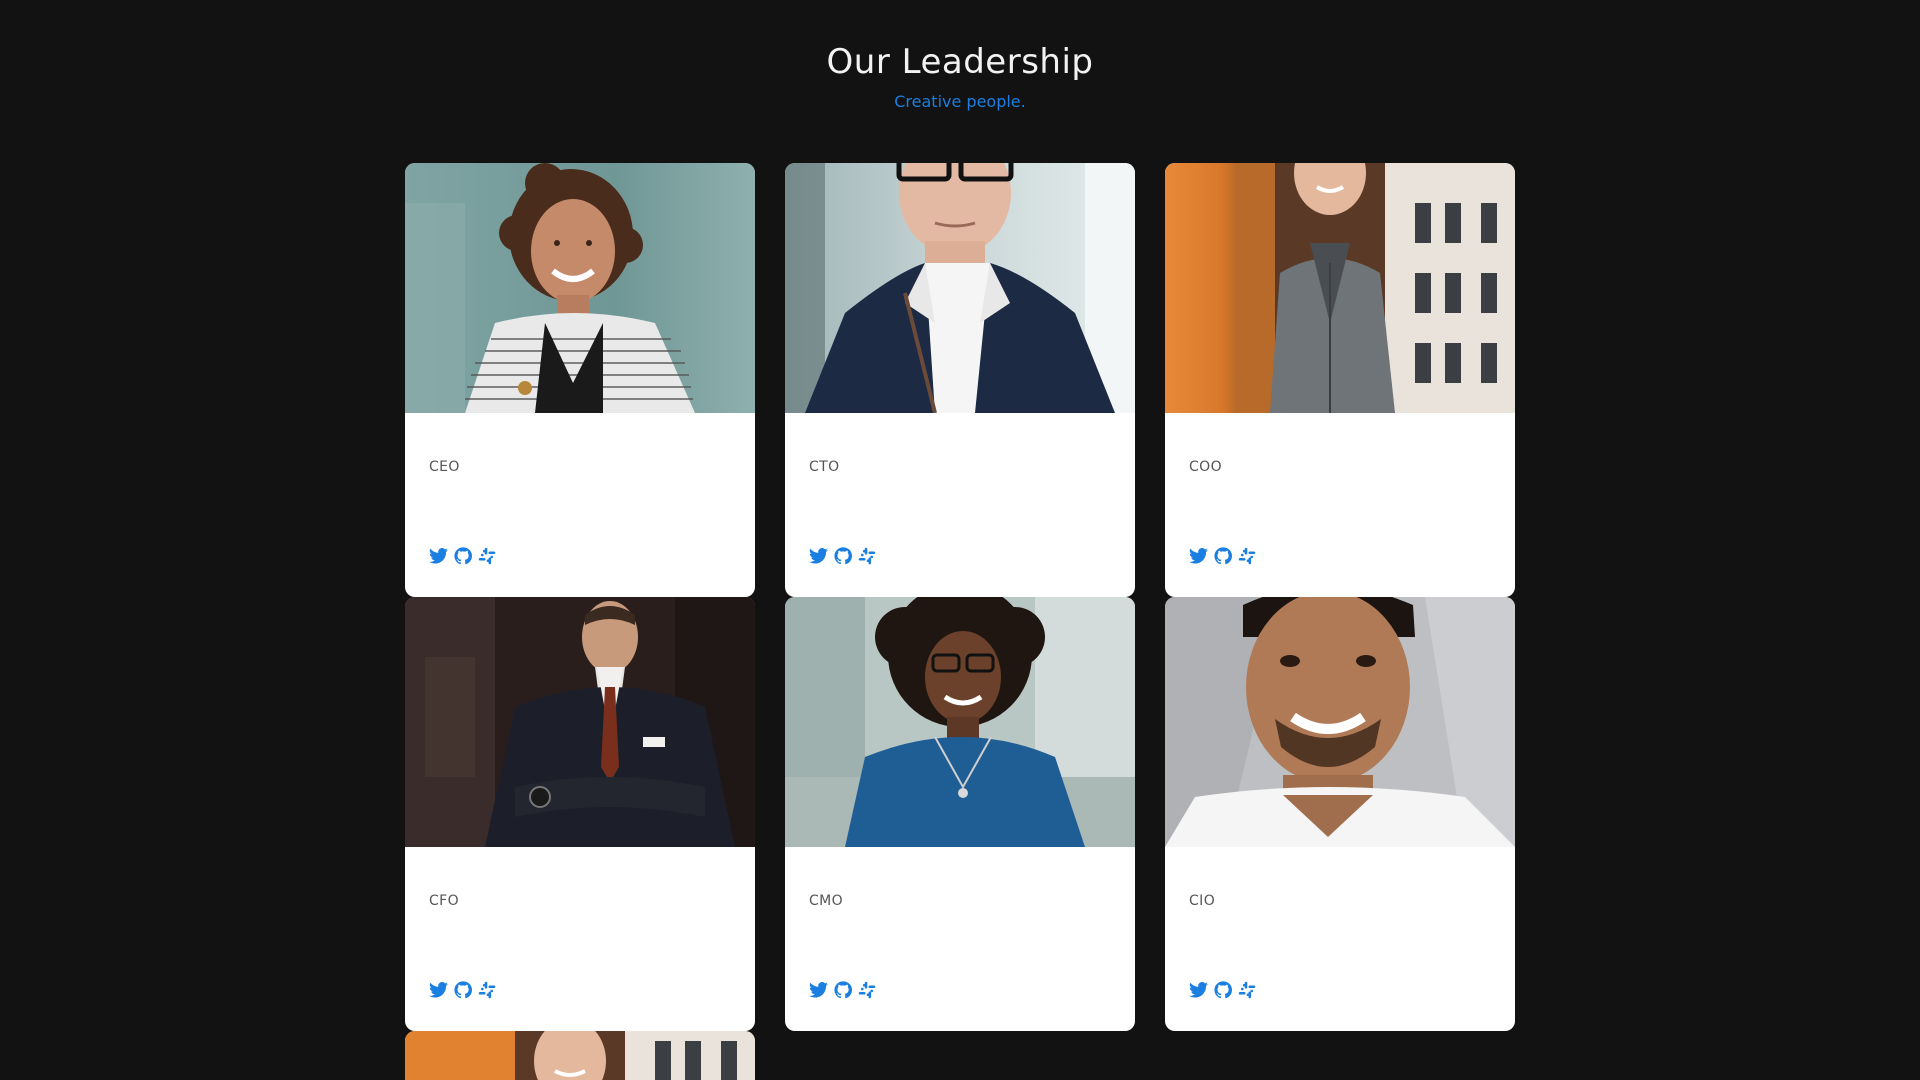  I want to click on page-subtitle: Creative people., so click(960, 101).